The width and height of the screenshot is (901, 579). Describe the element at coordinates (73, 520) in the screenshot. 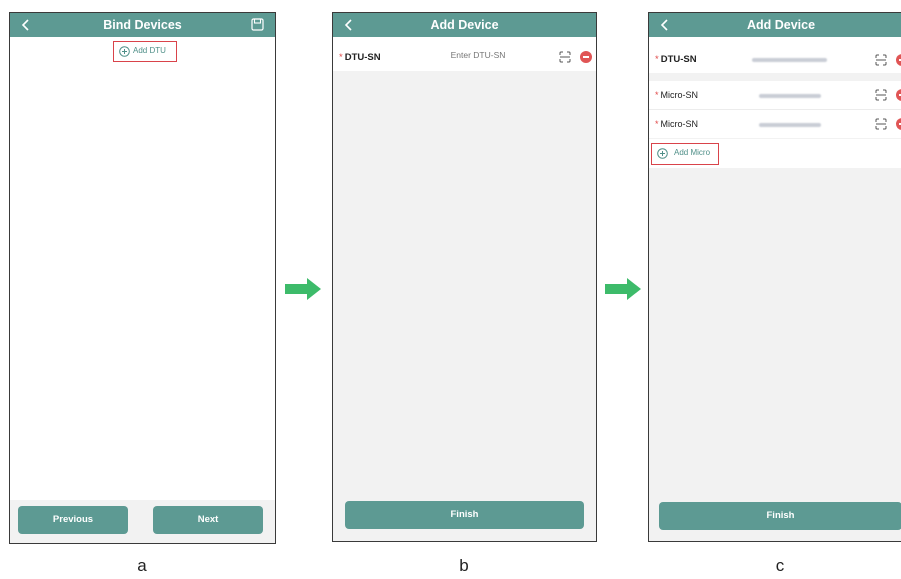

I see `previous-button: Previous` at that location.